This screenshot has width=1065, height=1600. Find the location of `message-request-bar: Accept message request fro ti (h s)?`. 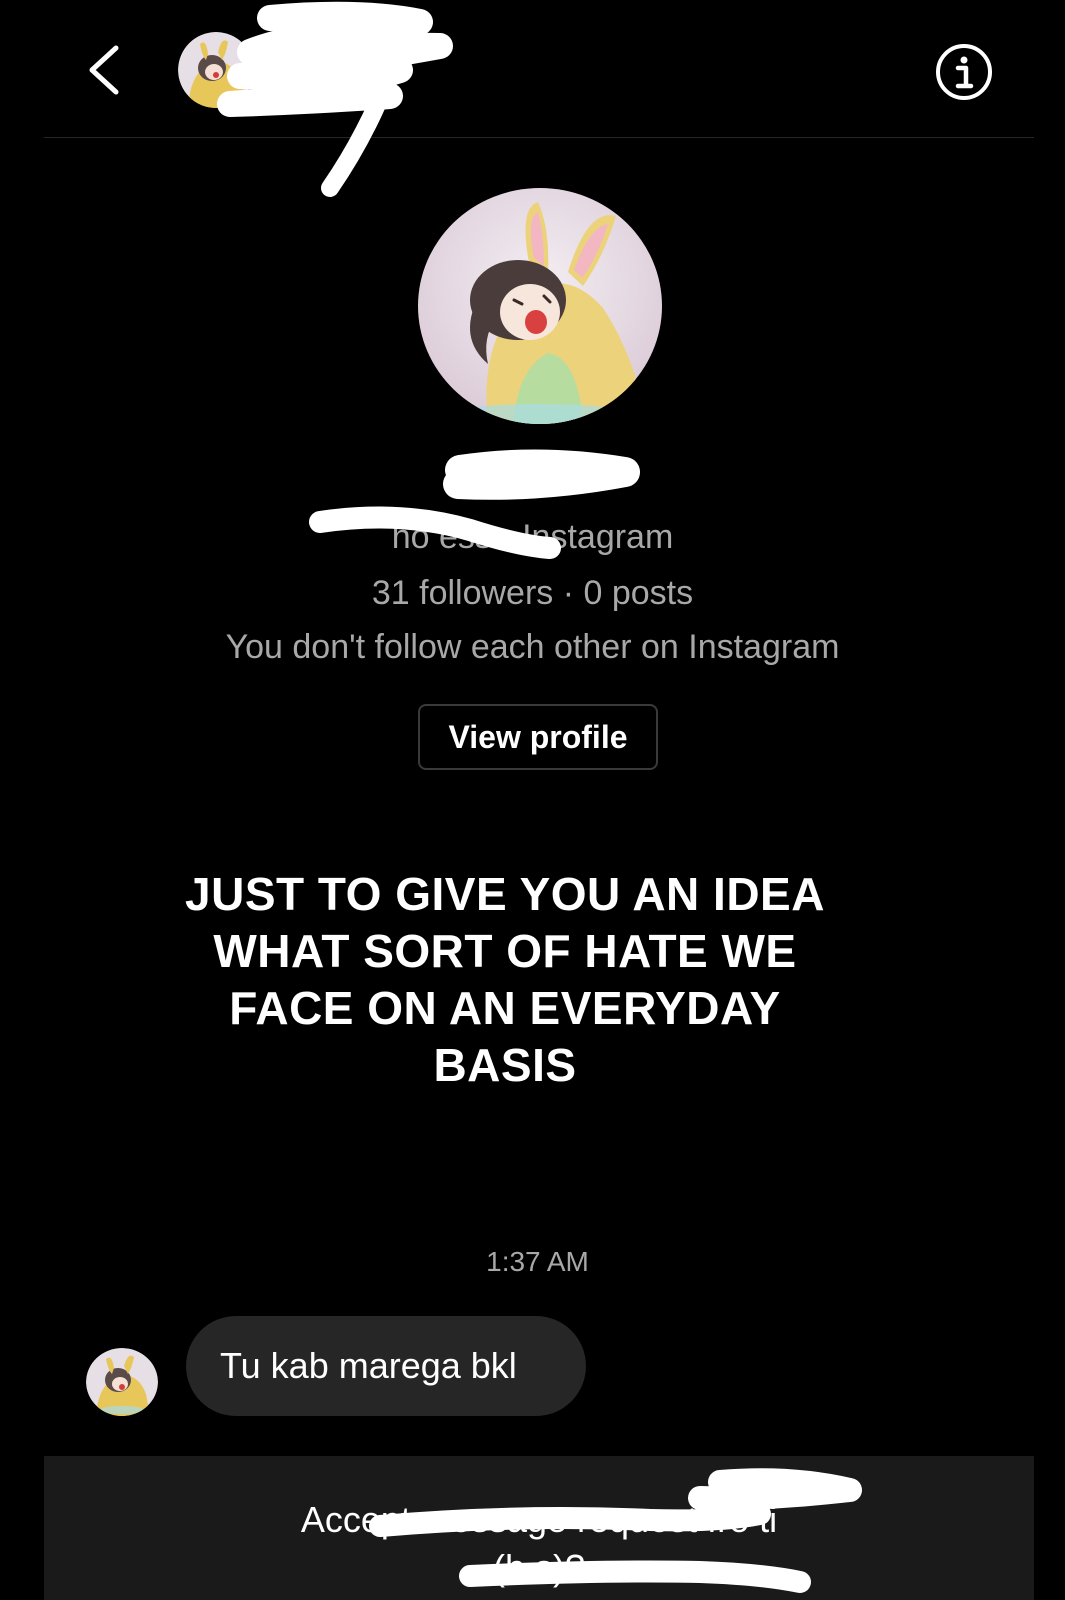

message-request-bar: Accept message request fro ti (h s)? is located at coordinates (539, 1528).